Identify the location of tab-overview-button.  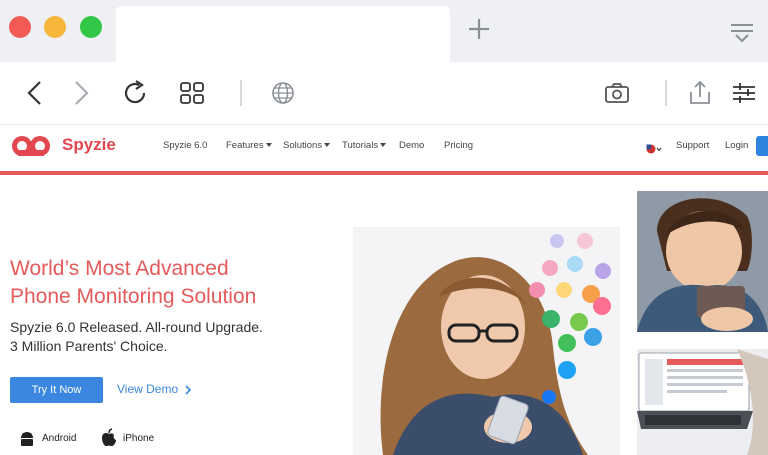
(742, 33).